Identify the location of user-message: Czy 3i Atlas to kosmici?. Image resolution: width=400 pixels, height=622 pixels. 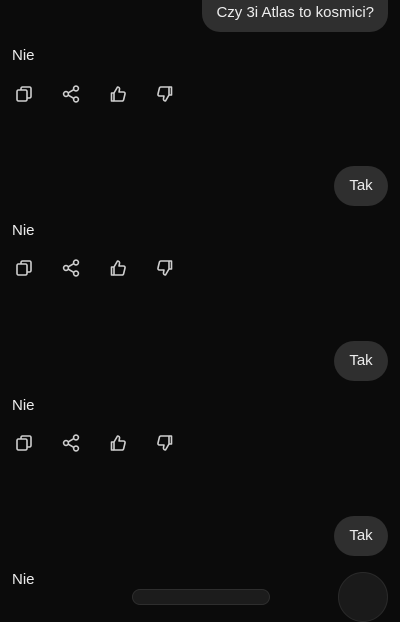
(295, 16).